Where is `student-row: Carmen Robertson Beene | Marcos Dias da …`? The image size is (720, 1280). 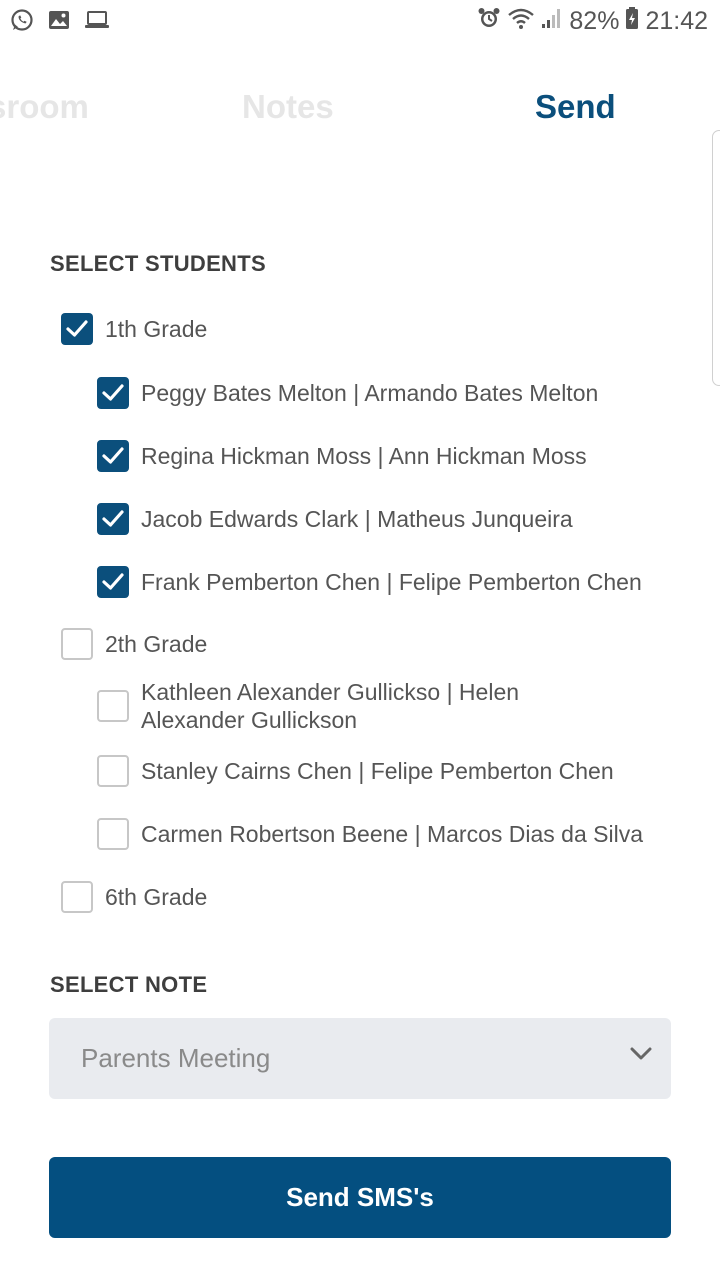 student-row: Carmen Robertson Beene | Marcos Dias da … is located at coordinates (370, 834).